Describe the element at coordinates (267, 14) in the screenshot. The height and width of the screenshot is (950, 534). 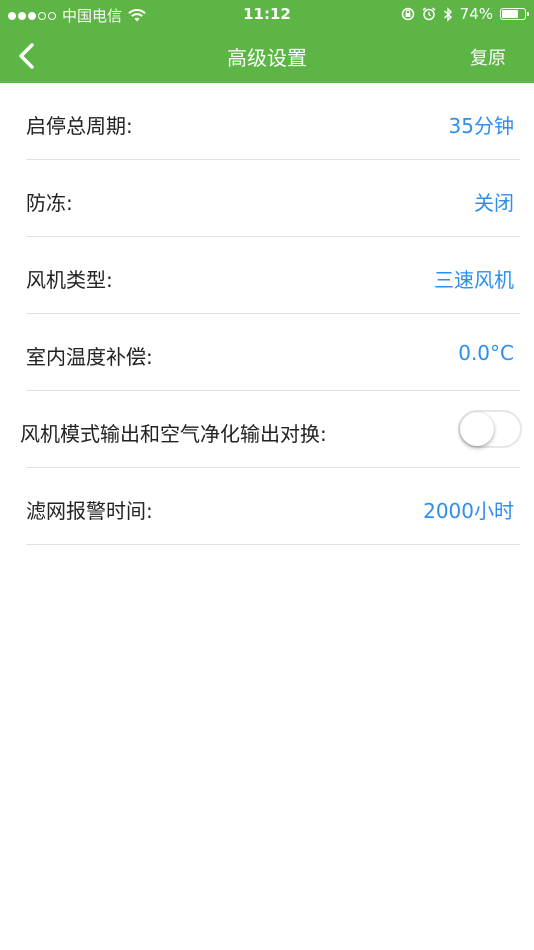
I see `status-bar: 中国电信 11:12 74%` at that location.